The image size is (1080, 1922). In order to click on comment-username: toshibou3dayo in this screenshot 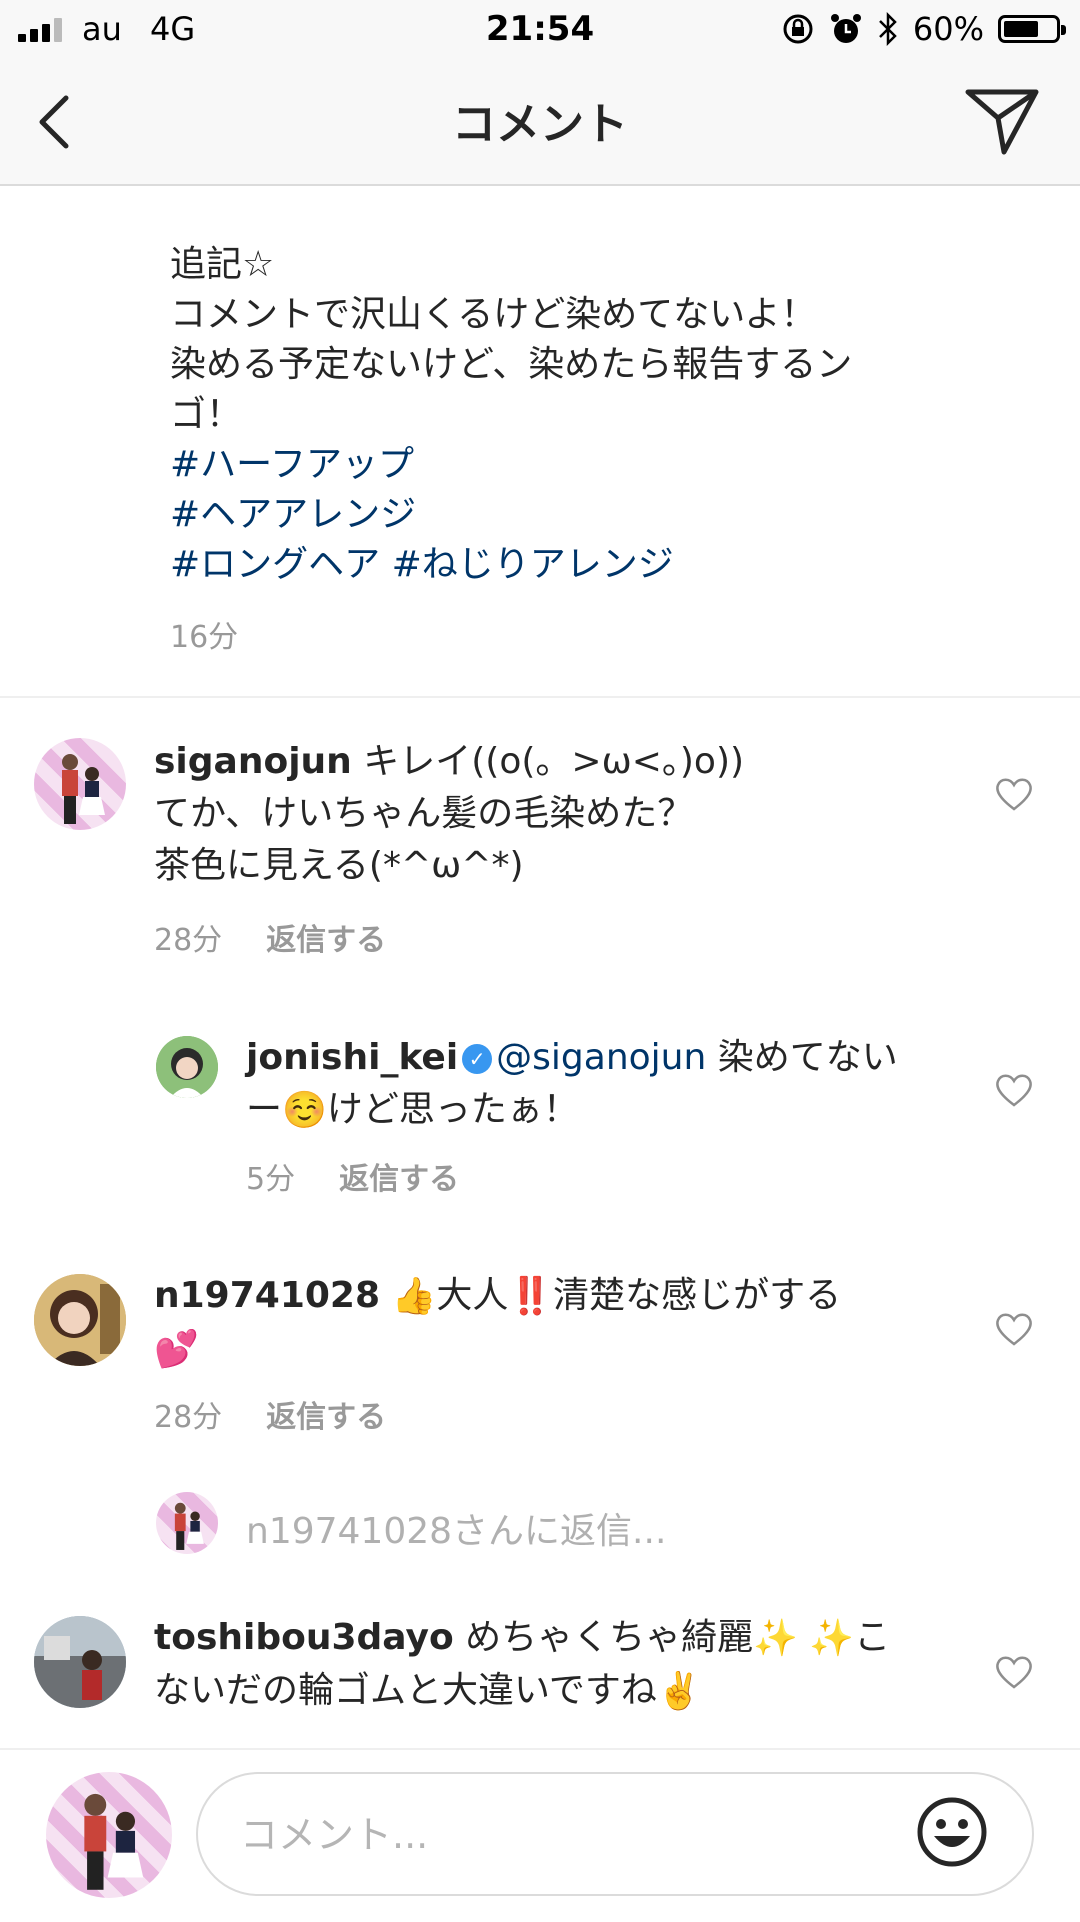, I will do `click(304, 1637)`.